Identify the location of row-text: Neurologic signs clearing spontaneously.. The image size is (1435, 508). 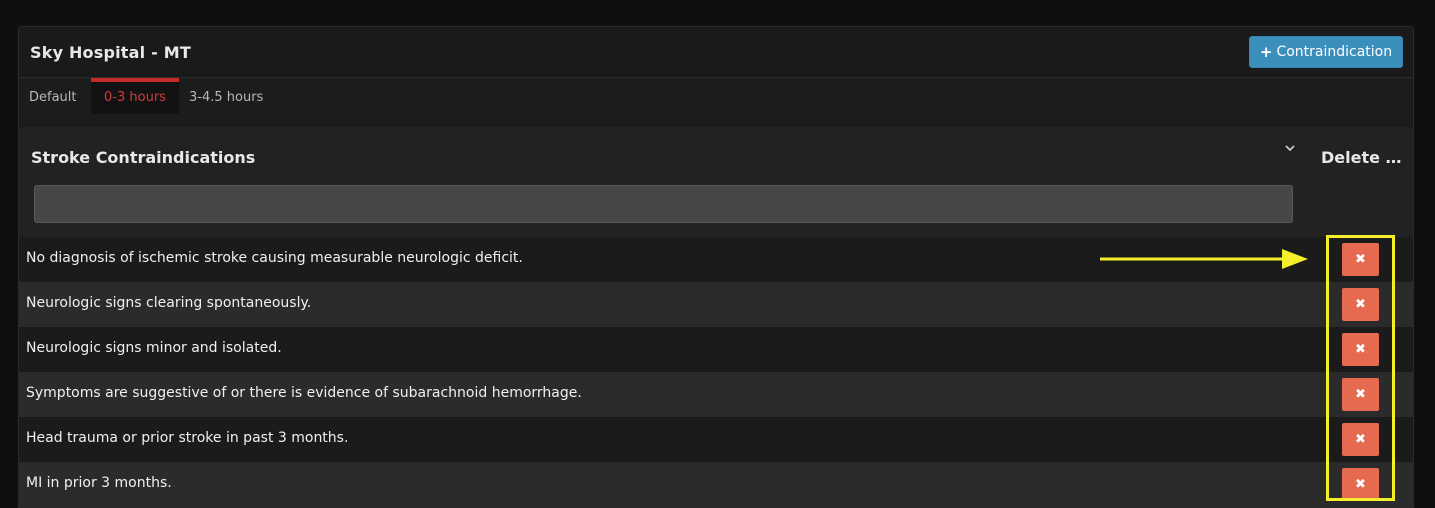
(169, 303).